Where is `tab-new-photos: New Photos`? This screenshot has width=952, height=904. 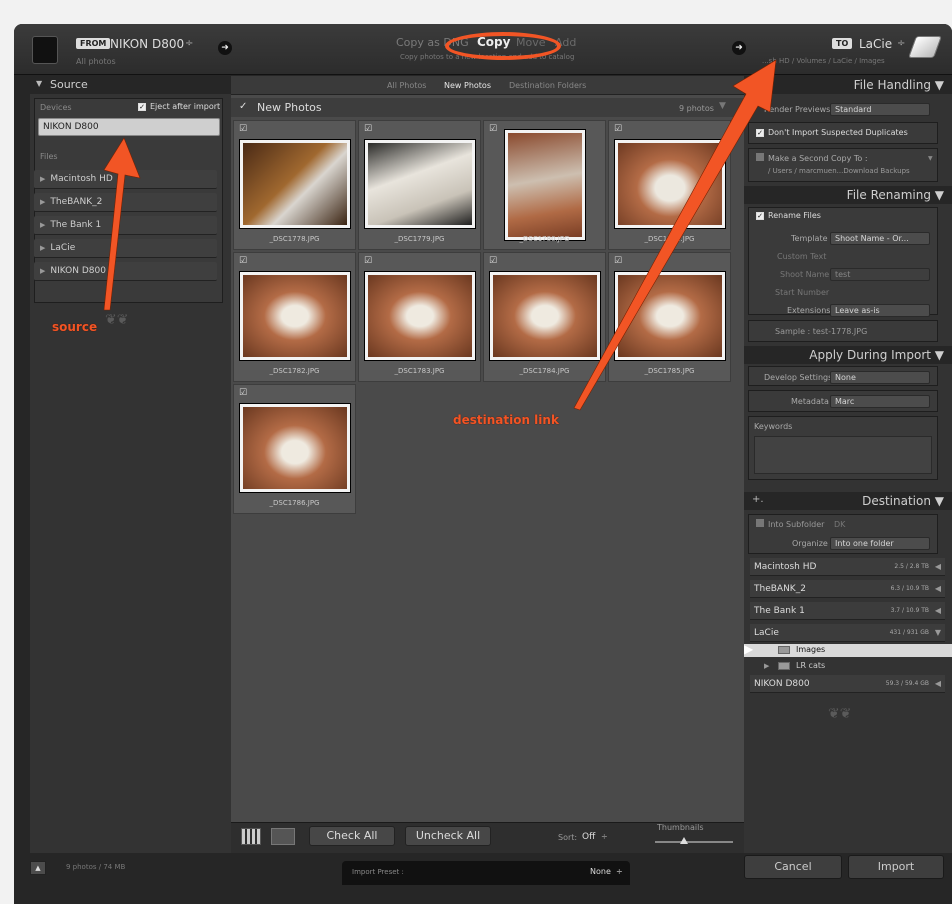 tab-new-photos: New Photos is located at coordinates (467, 85).